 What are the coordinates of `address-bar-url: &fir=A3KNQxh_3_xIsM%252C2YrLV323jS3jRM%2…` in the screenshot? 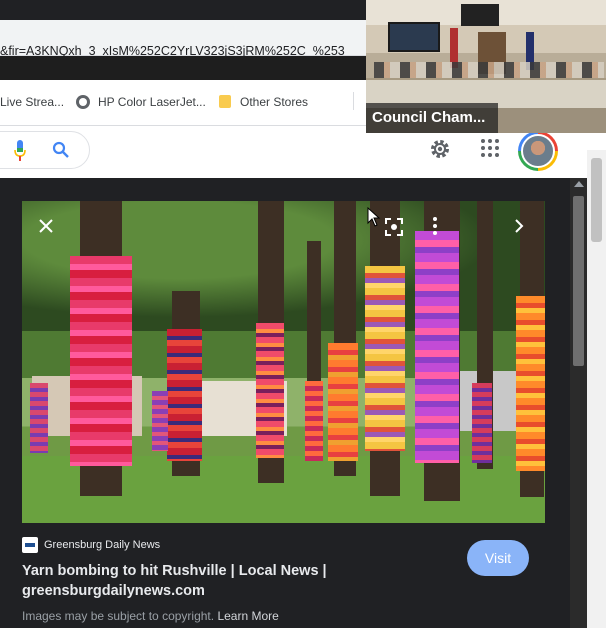 It's located at (185, 52).